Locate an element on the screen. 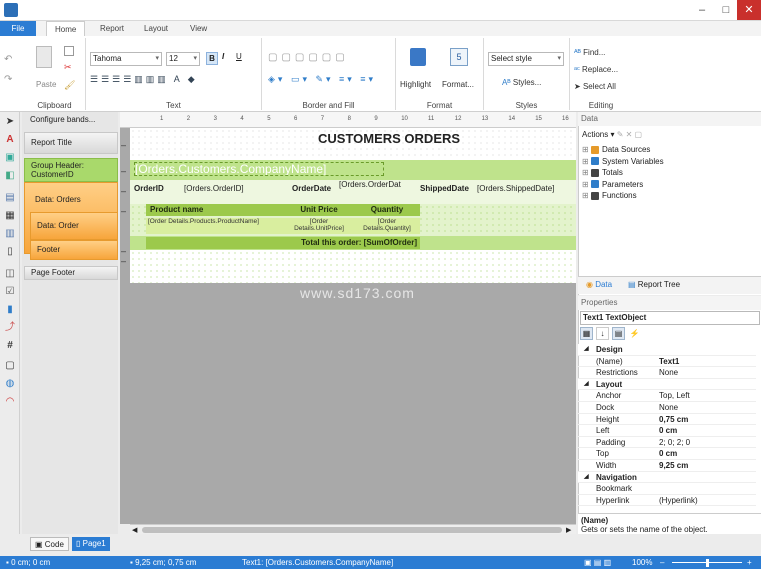 The width and height of the screenshot is (761, 569). col-qty-header: Quantity is located at coordinates (387, 210).